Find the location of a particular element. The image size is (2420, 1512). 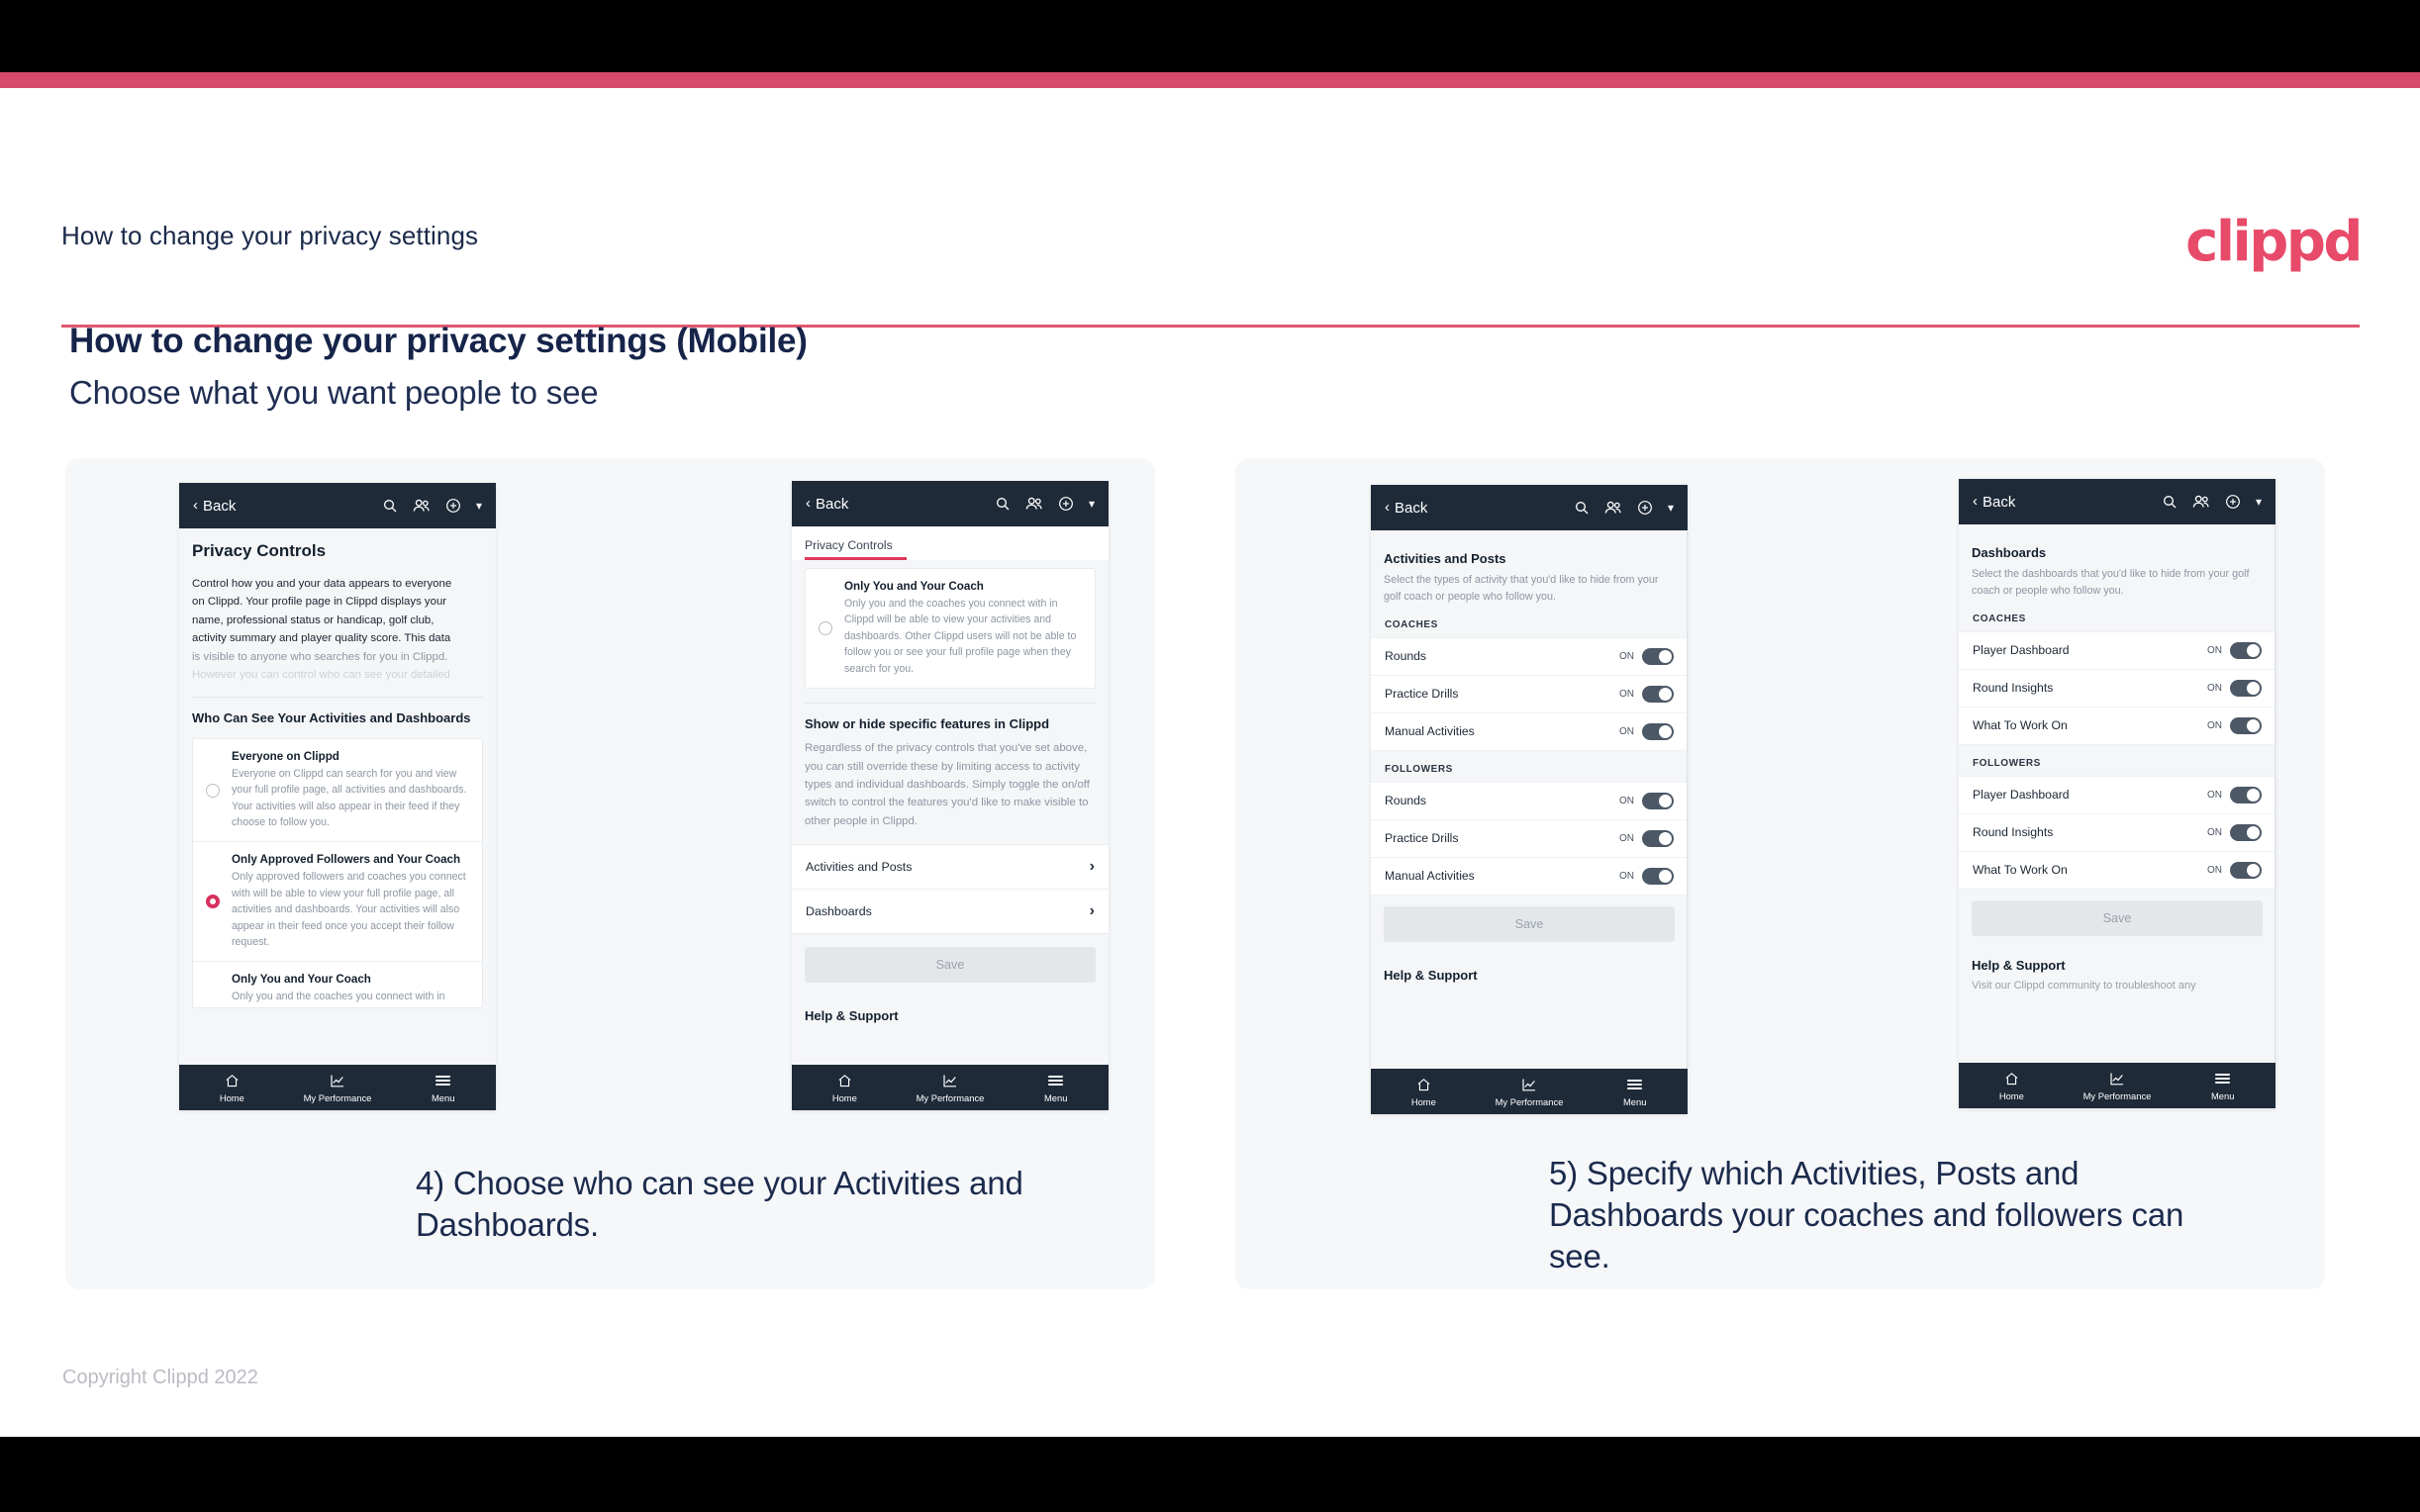

hamburger-icon is located at coordinates (443, 1081).